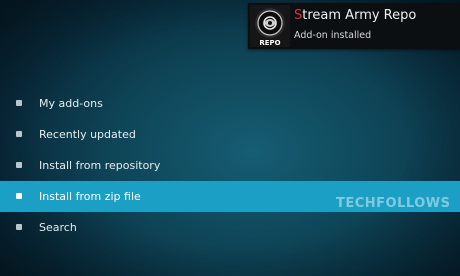  What do you see at coordinates (393, 203) in the screenshot?
I see `watermark: TECHFOLLOWS` at bounding box center [393, 203].